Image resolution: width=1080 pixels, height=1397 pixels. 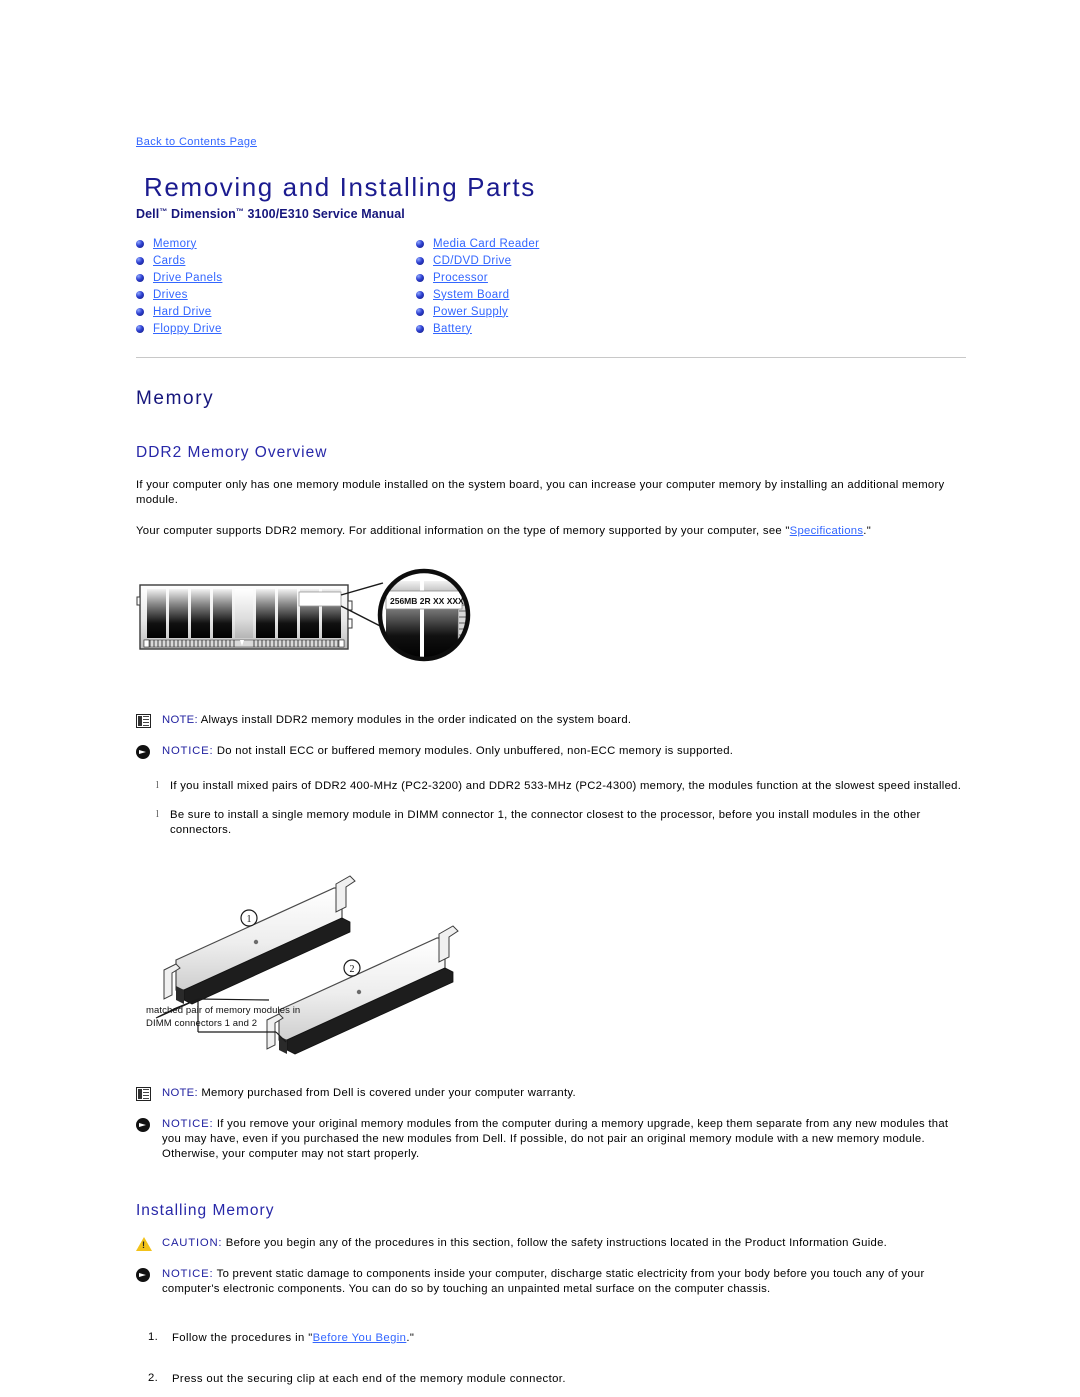 I want to click on nav-item-hard-drive: Hard Drive, so click(x=179, y=311).